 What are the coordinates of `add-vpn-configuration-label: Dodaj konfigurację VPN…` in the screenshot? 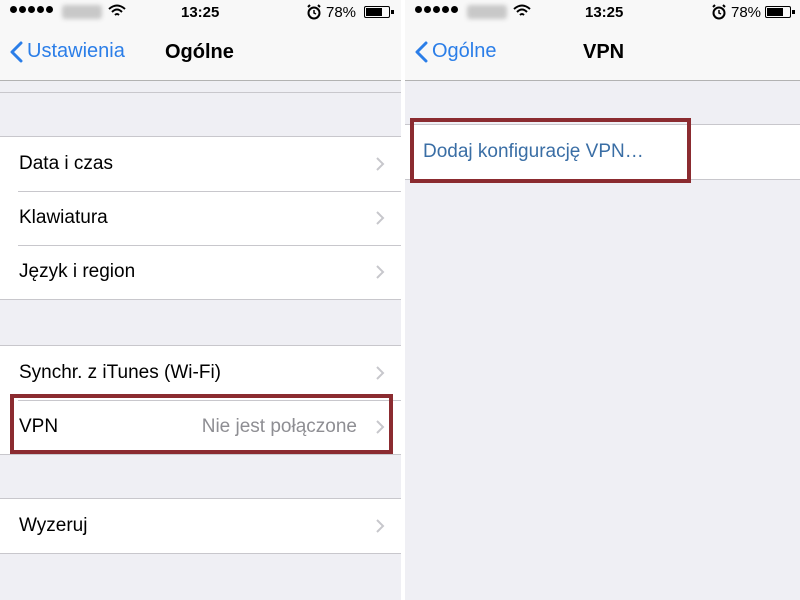 It's located at (533, 151).